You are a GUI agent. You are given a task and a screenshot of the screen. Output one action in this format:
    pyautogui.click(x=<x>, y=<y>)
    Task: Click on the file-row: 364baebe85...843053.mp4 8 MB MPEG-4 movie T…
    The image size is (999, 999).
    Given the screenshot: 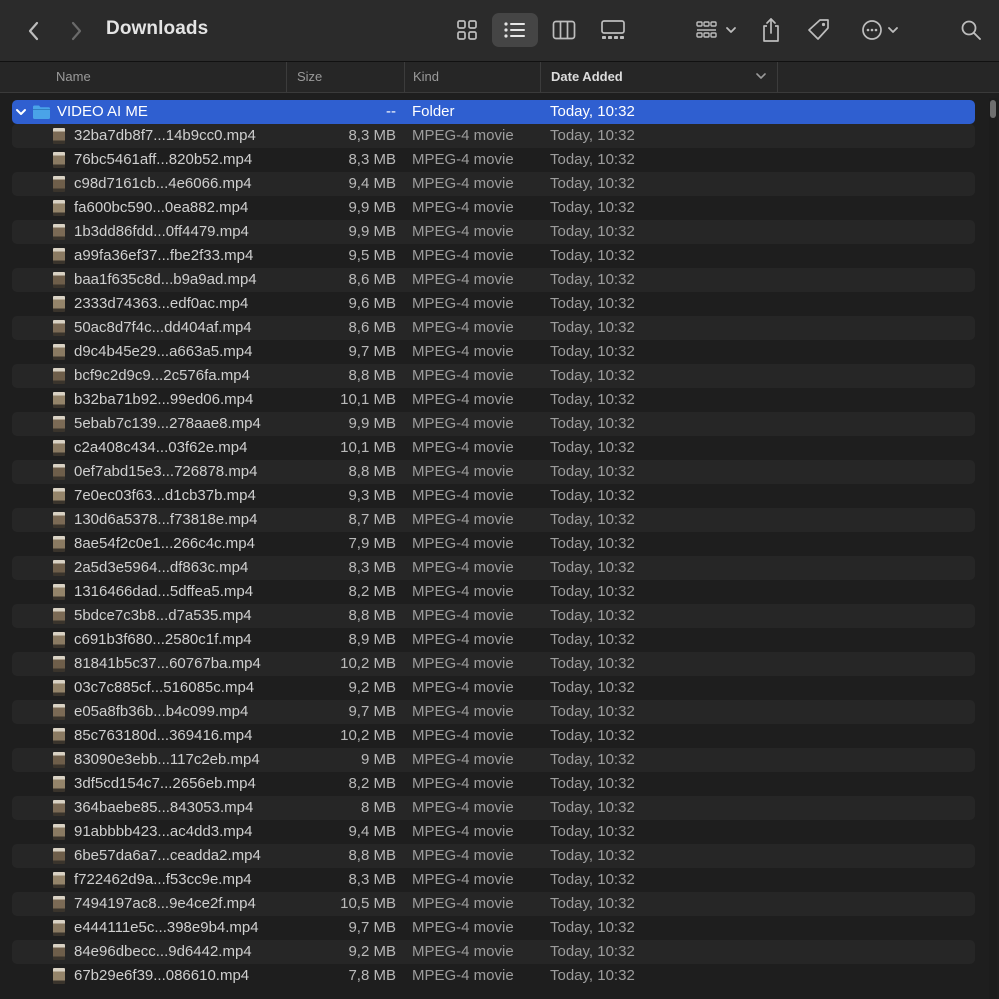 What is the action you would take?
    pyautogui.click(x=493, y=808)
    